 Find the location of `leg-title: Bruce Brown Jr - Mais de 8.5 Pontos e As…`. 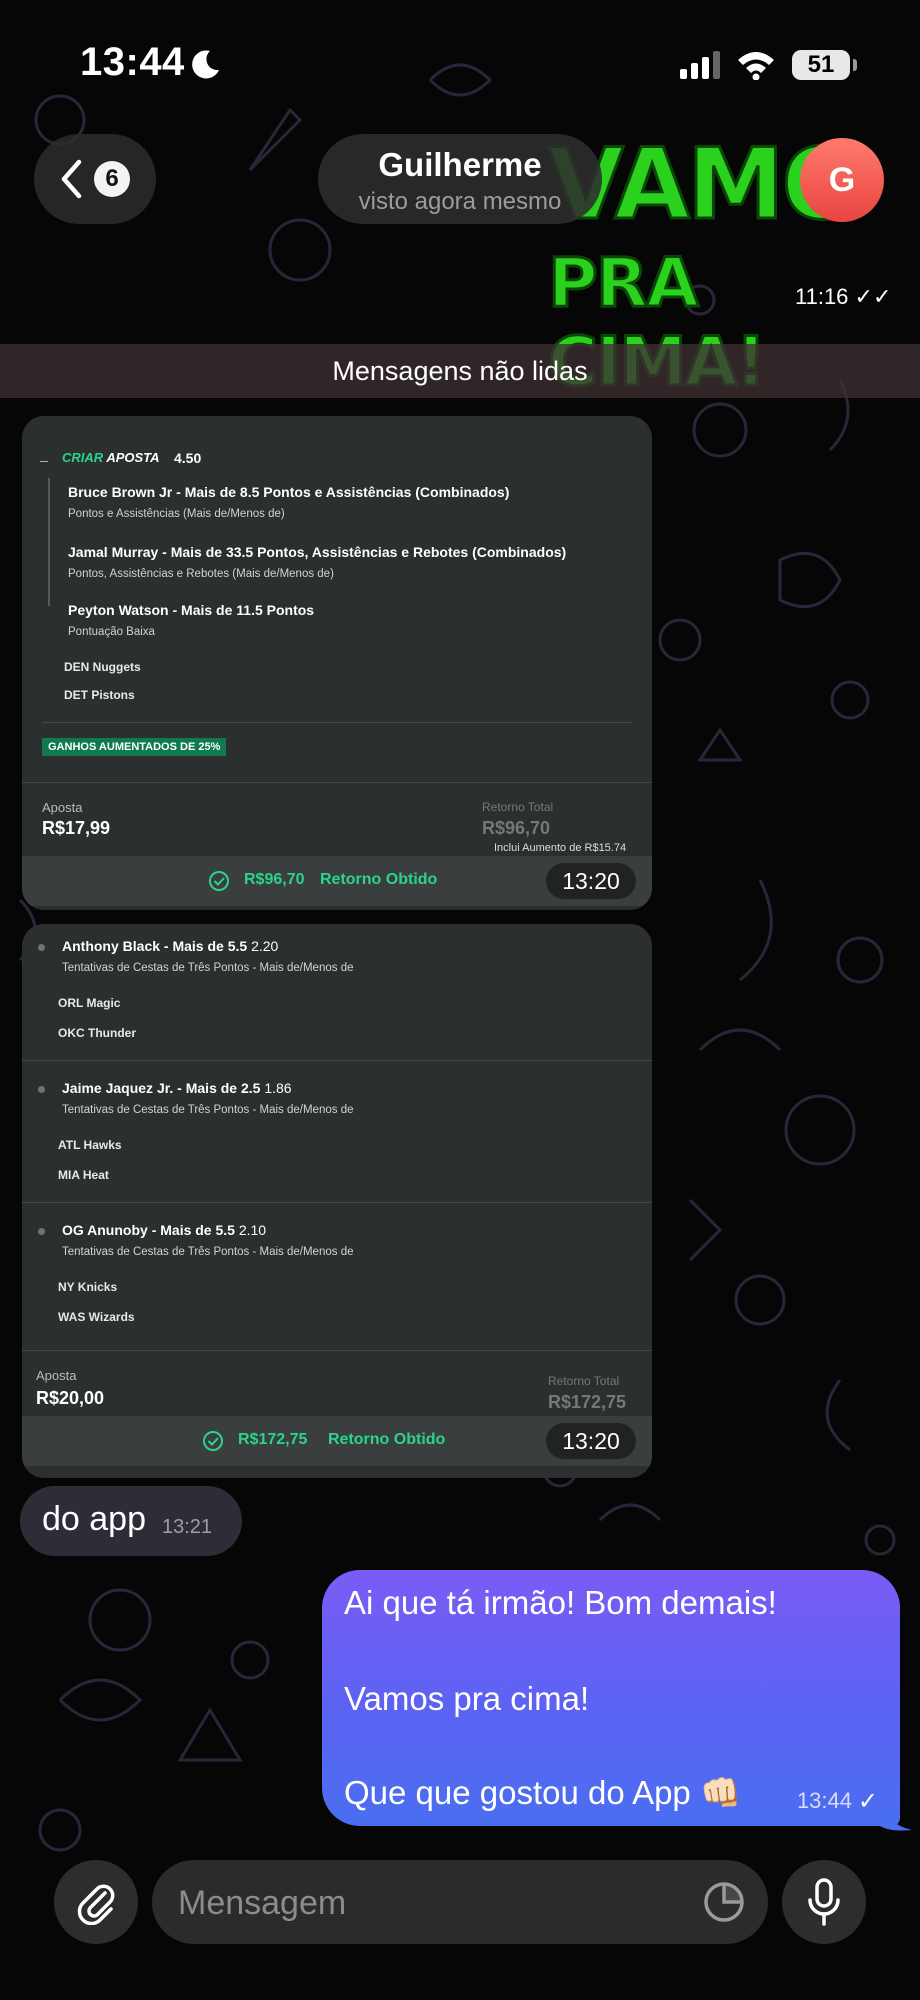

leg-title: Bruce Brown Jr - Mais de 8.5 Pontos e As… is located at coordinates (289, 492).